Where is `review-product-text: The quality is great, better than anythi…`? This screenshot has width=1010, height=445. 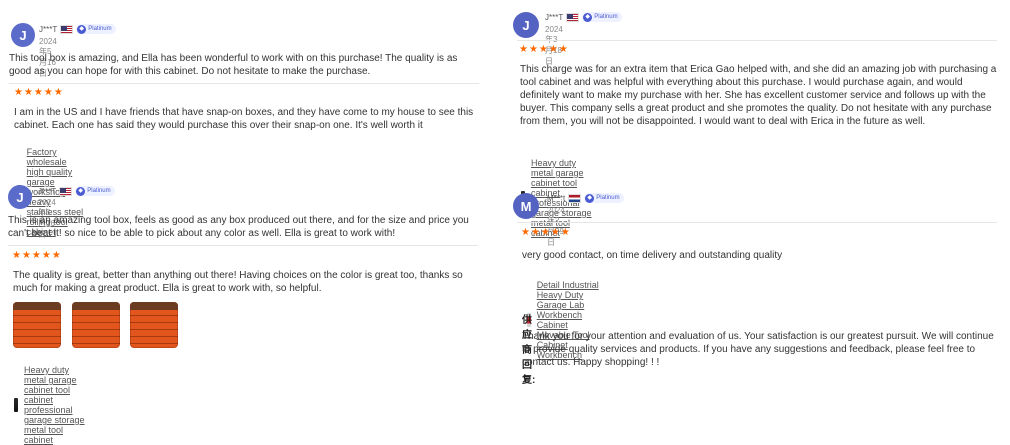 review-product-text: The quality is great, better than anythi… is located at coordinates (238, 282).